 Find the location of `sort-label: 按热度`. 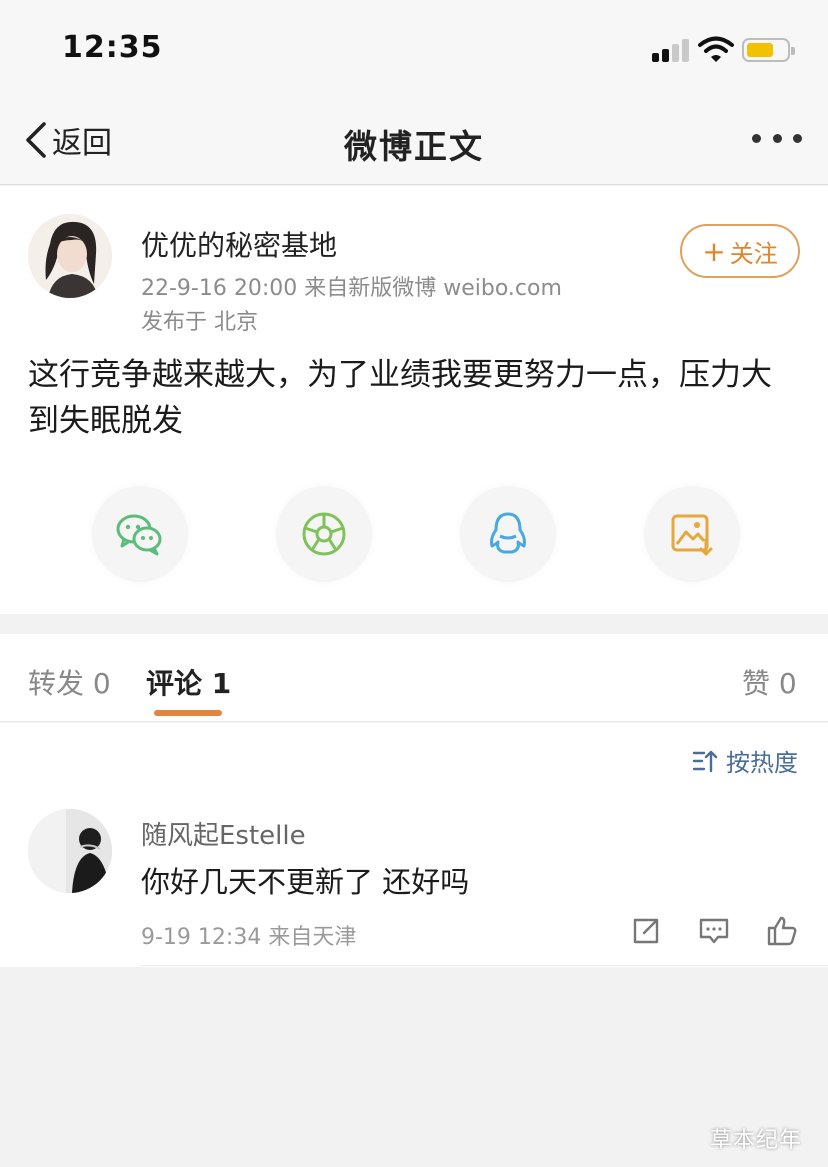

sort-label: 按热度 is located at coordinates (762, 763).